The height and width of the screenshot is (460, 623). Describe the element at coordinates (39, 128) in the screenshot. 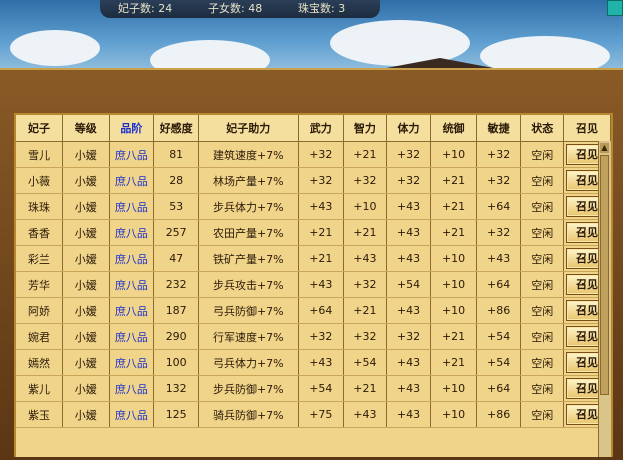

I see `col-concubine: 妃子` at that location.